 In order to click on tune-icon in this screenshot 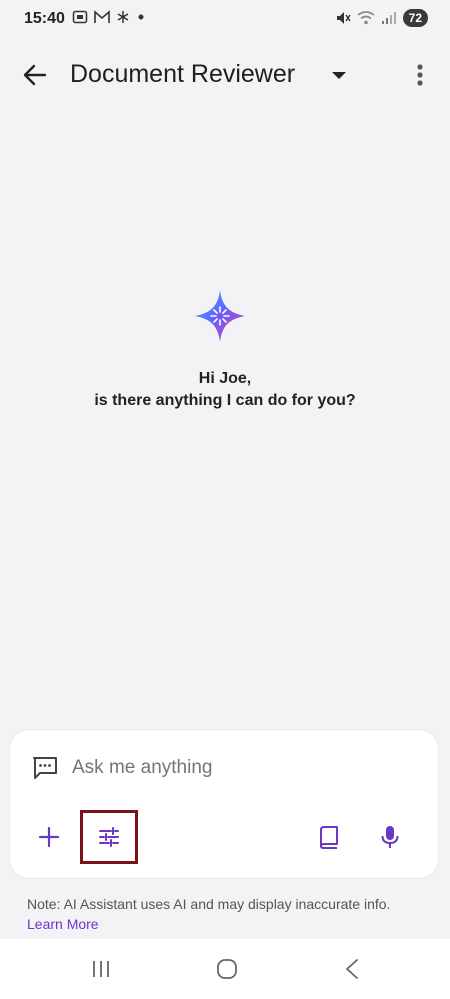, I will do `click(109, 837)`.